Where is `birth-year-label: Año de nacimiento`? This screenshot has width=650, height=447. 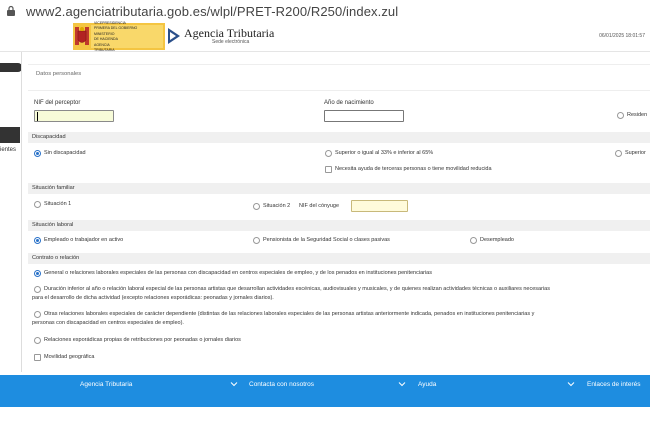
birth-year-label: Año de nacimiento is located at coordinates (349, 103).